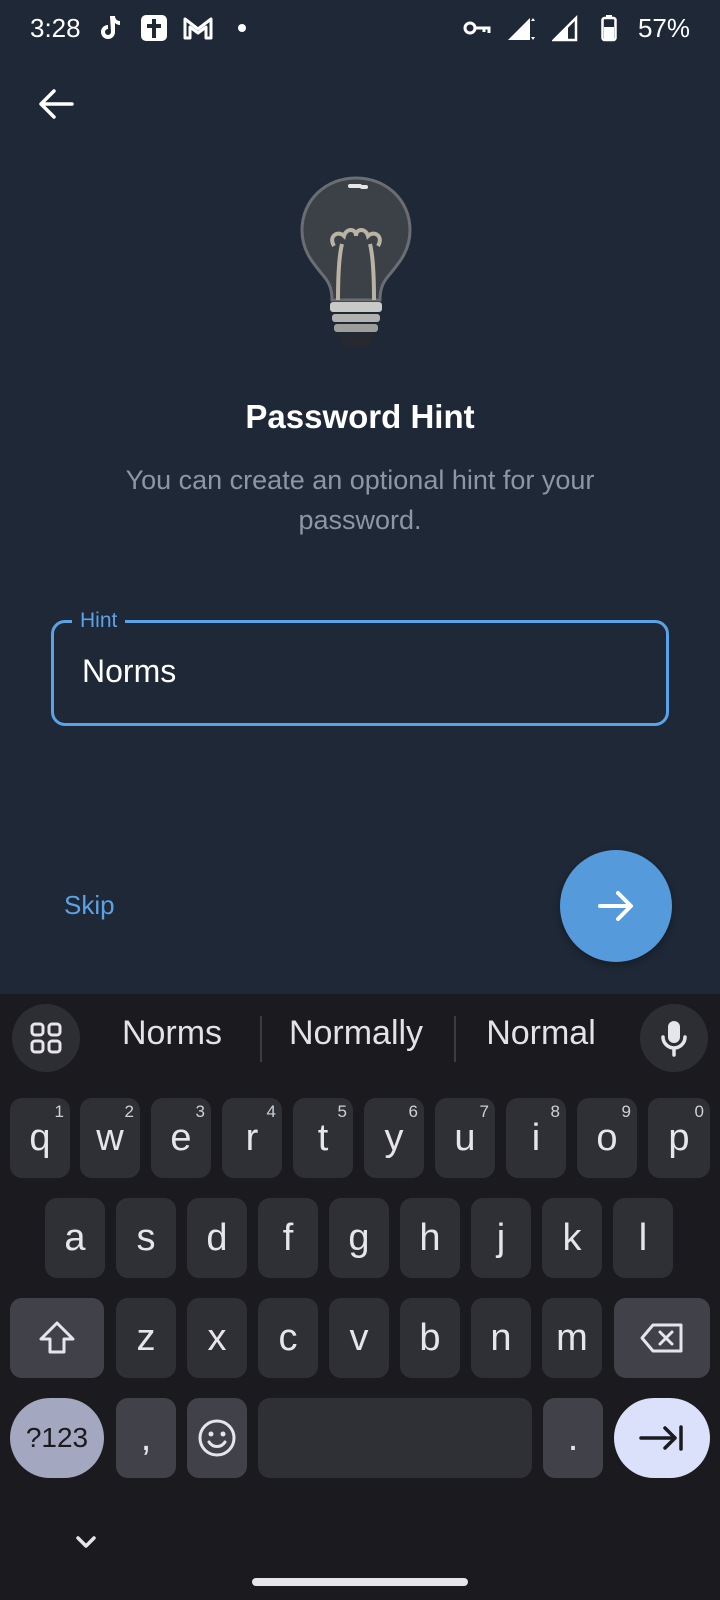 The height and width of the screenshot is (1600, 720). I want to click on suggestion-strip: Norms Normally Normal, so click(360, 1039).